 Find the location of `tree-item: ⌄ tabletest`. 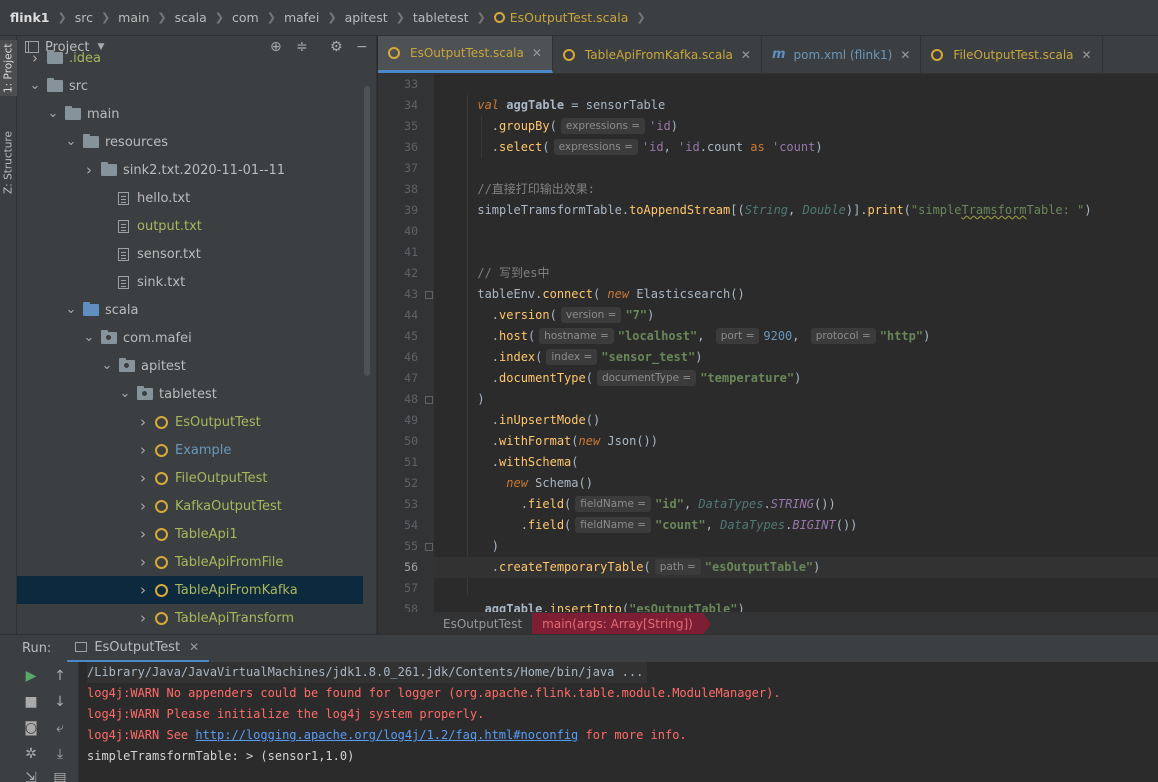

tree-item: ⌄ tabletest is located at coordinates (190, 394).